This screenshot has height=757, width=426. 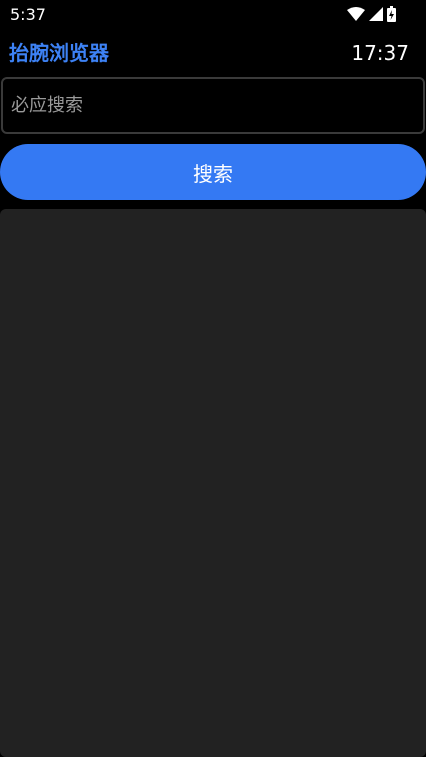 I want to click on status-icons, so click(x=371, y=14).